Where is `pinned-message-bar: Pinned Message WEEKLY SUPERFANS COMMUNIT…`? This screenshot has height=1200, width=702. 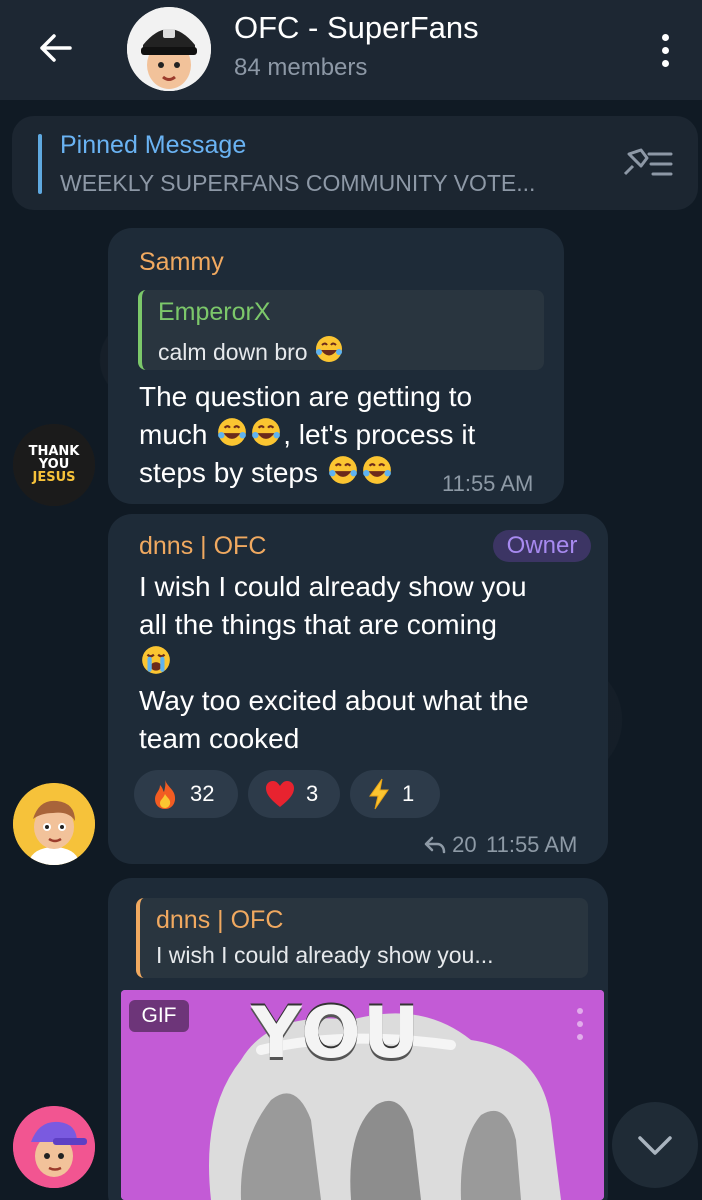 pinned-message-bar: Pinned Message WEEKLY SUPERFANS COMMUNIT… is located at coordinates (355, 163).